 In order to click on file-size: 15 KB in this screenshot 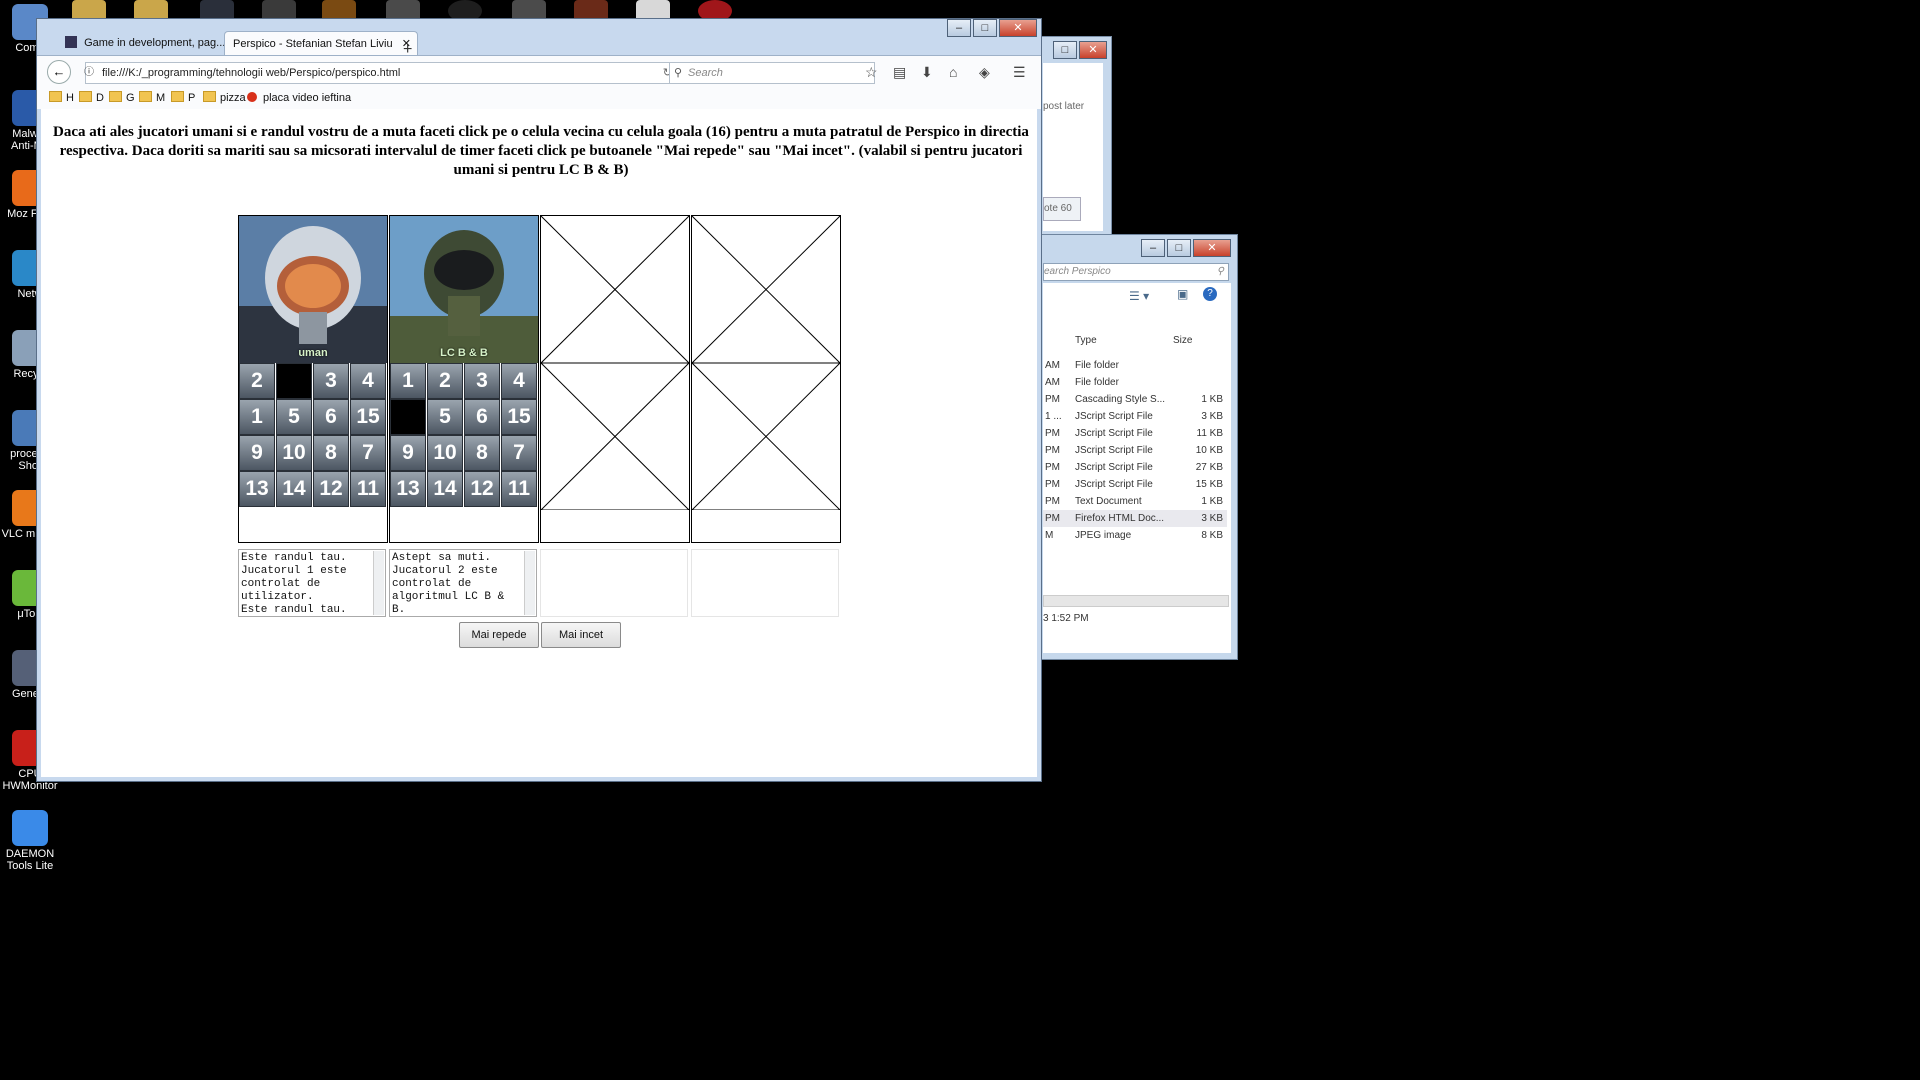, I will do `click(1209, 484)`.